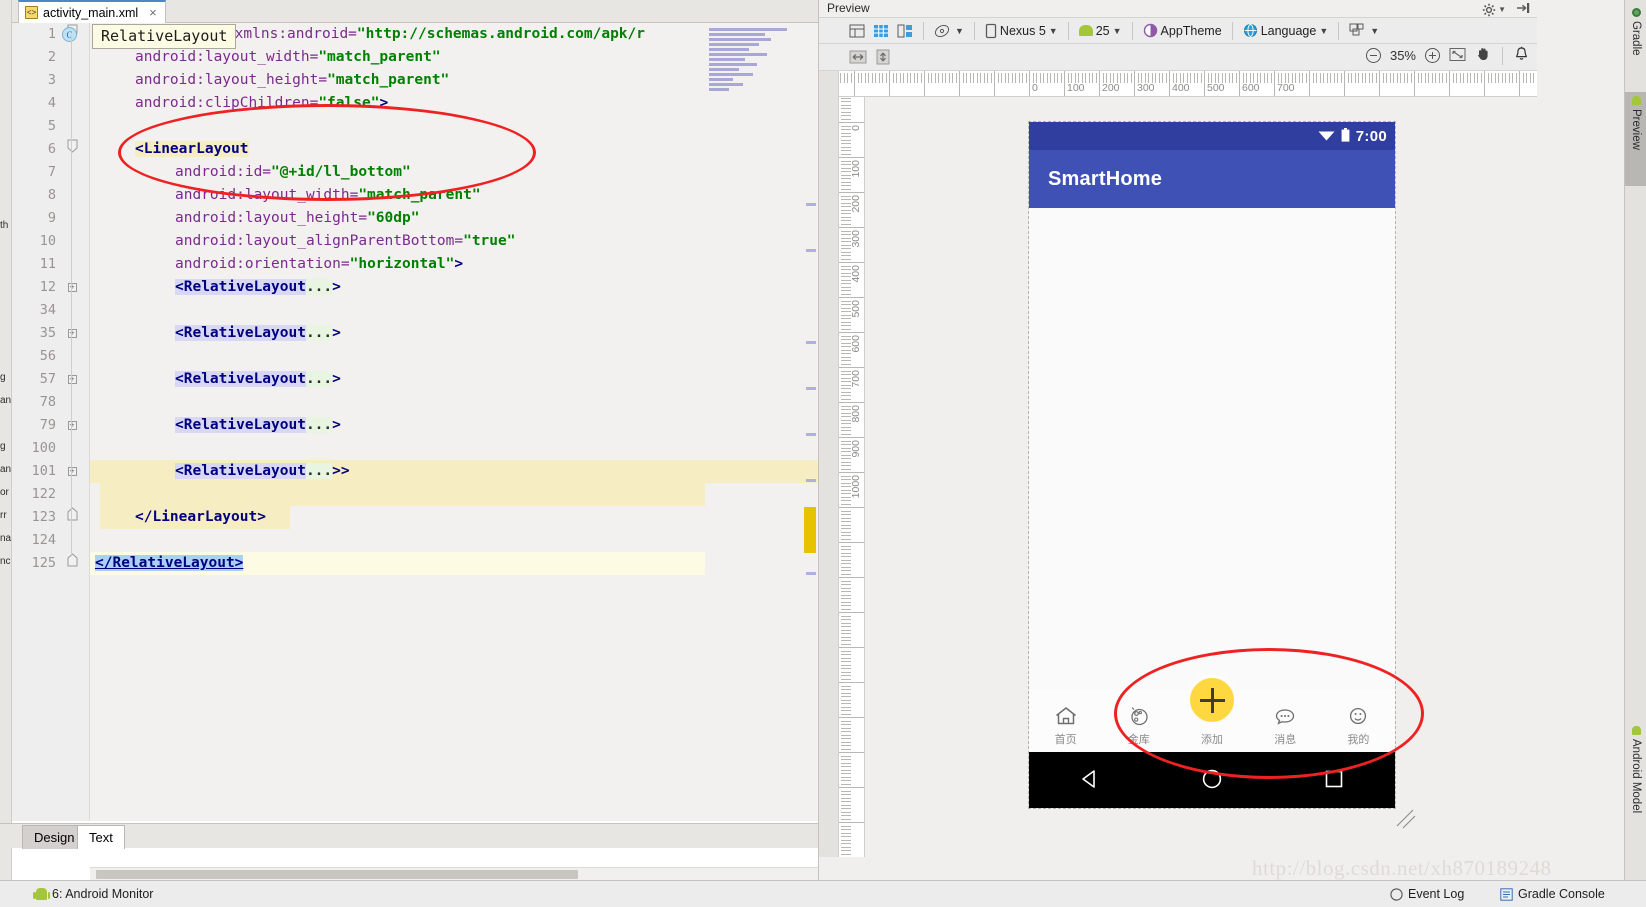  I want to click on tool-button-android-model: Android Model, so click(1635, 797).